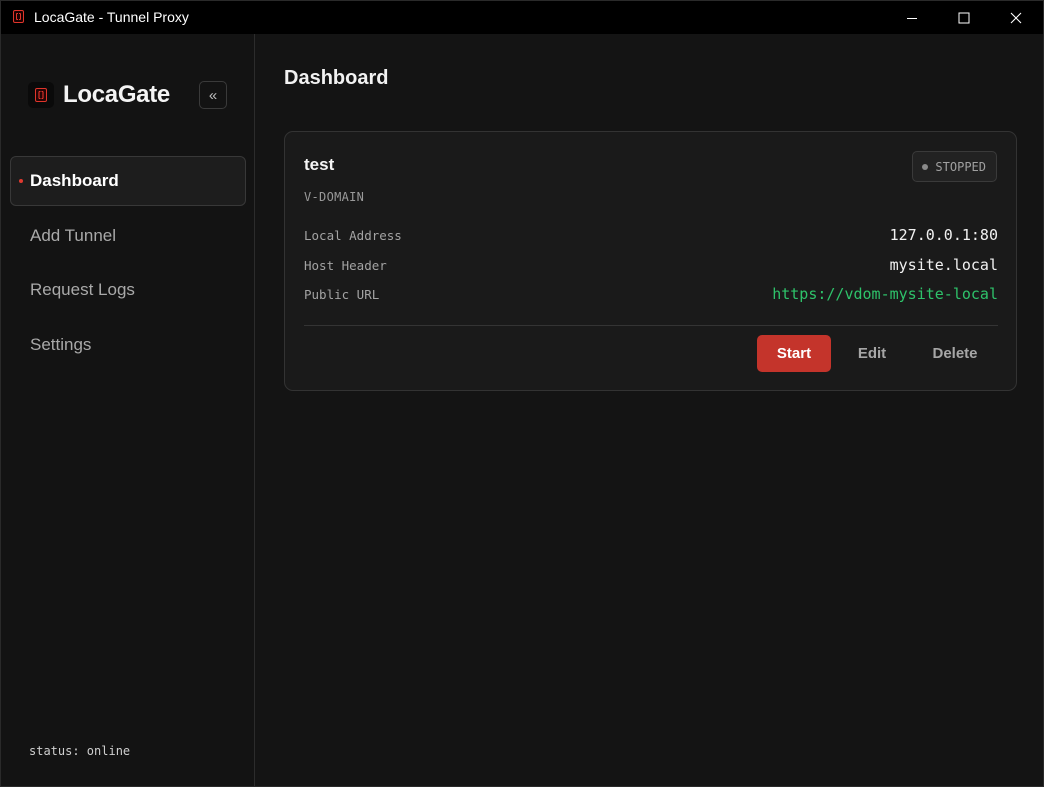  Describe the element at coordinates (925, 166) in the screenshot. I see `status-dot-icon` at that location.